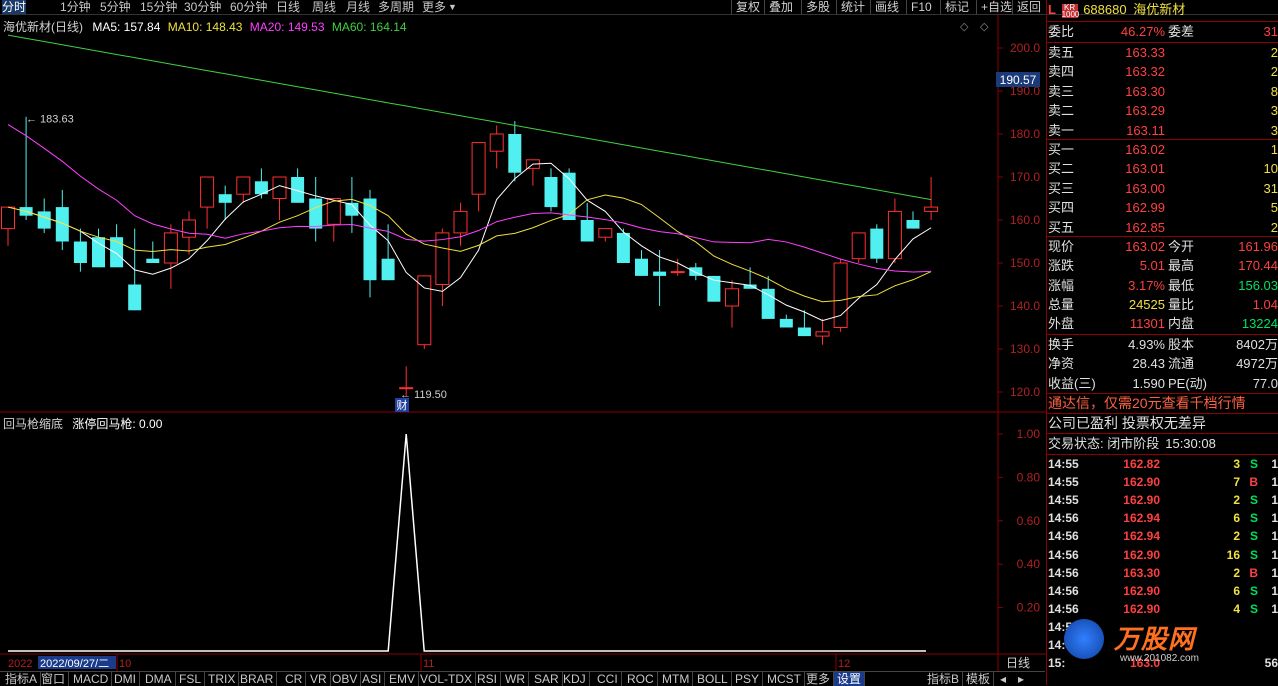 The height and width of the screenshot is (686, 1278). Describe the element at coordinates (1127, 188) in the screenshot. I see `buy-price: 163.00` at that location.